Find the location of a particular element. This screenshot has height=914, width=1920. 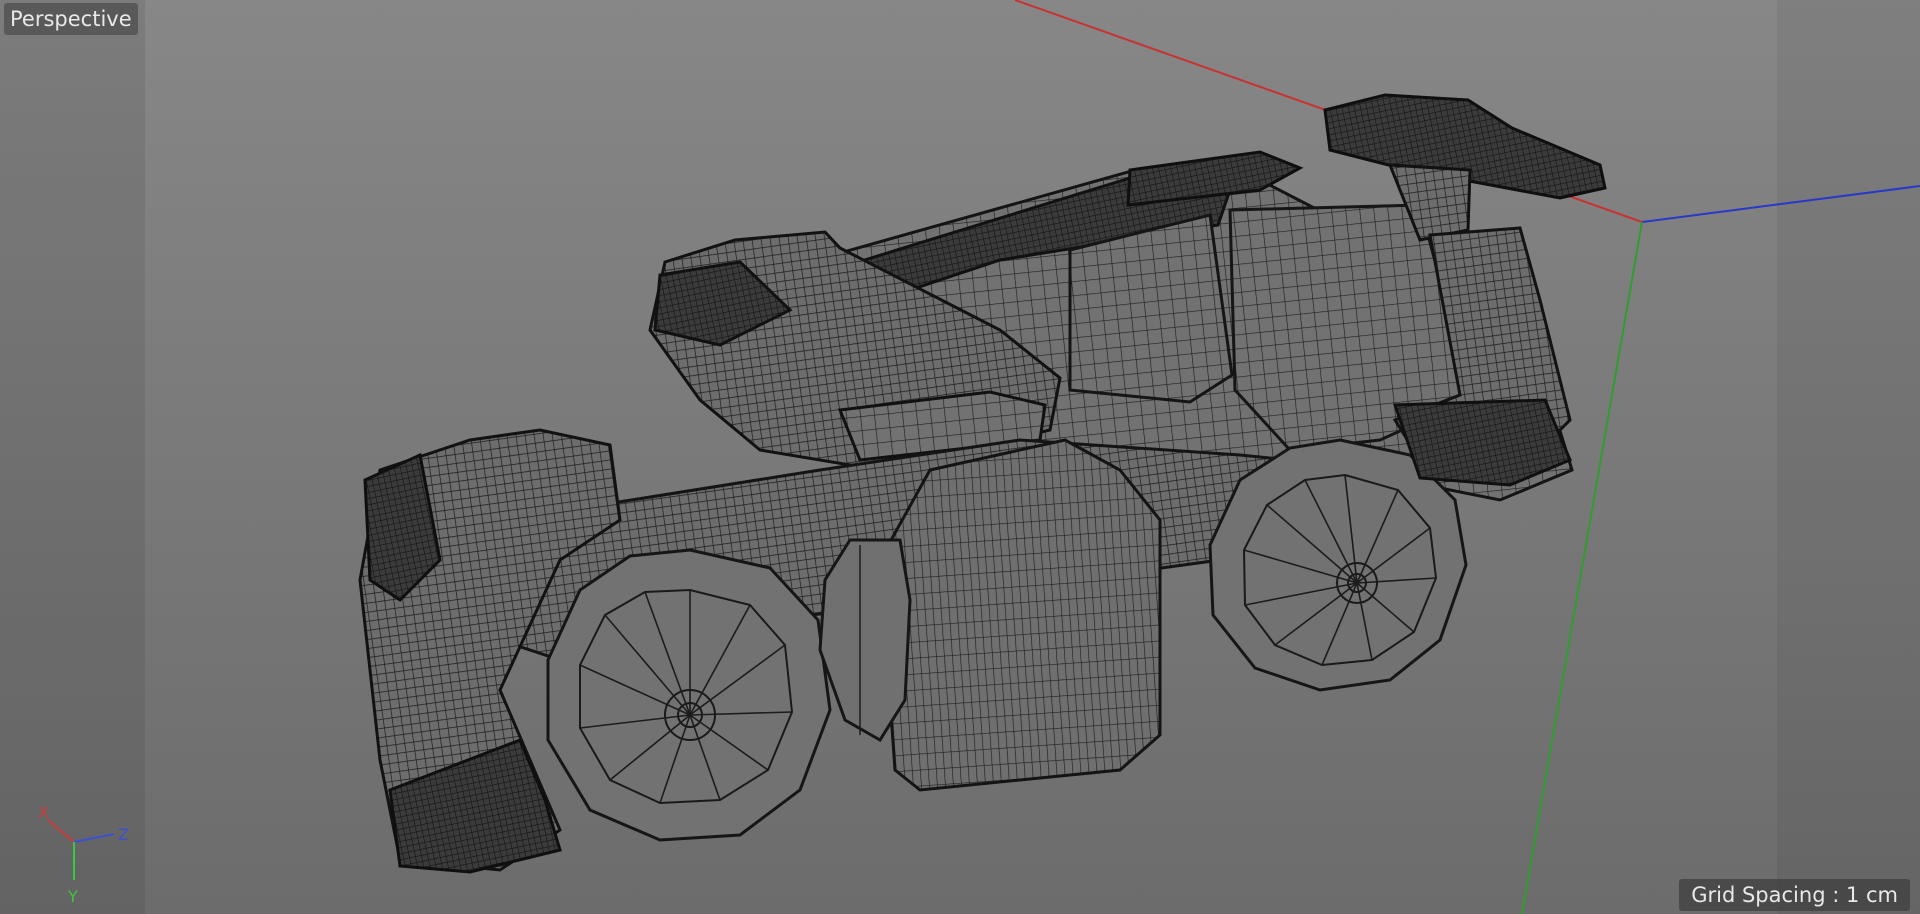

rear-diffuser is located at coordinates (1482, 442).